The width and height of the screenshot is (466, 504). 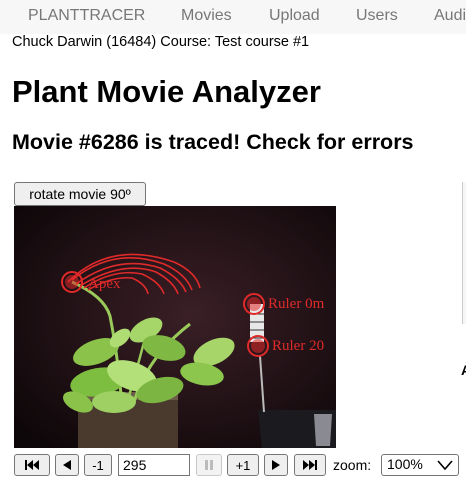 What do you see at coordinates (464, 253) in the screenshot?
I see `side-panel-edge` at bounding box center [464, 253].